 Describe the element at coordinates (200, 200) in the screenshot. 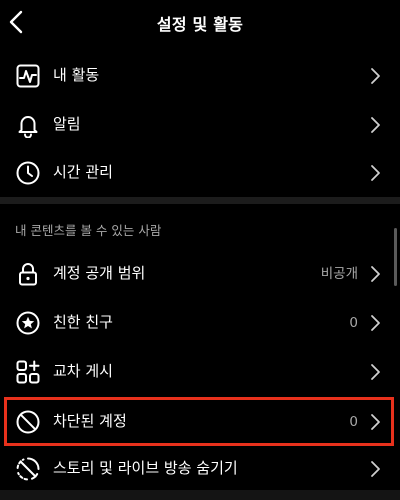

I see `section-divider` at that location.